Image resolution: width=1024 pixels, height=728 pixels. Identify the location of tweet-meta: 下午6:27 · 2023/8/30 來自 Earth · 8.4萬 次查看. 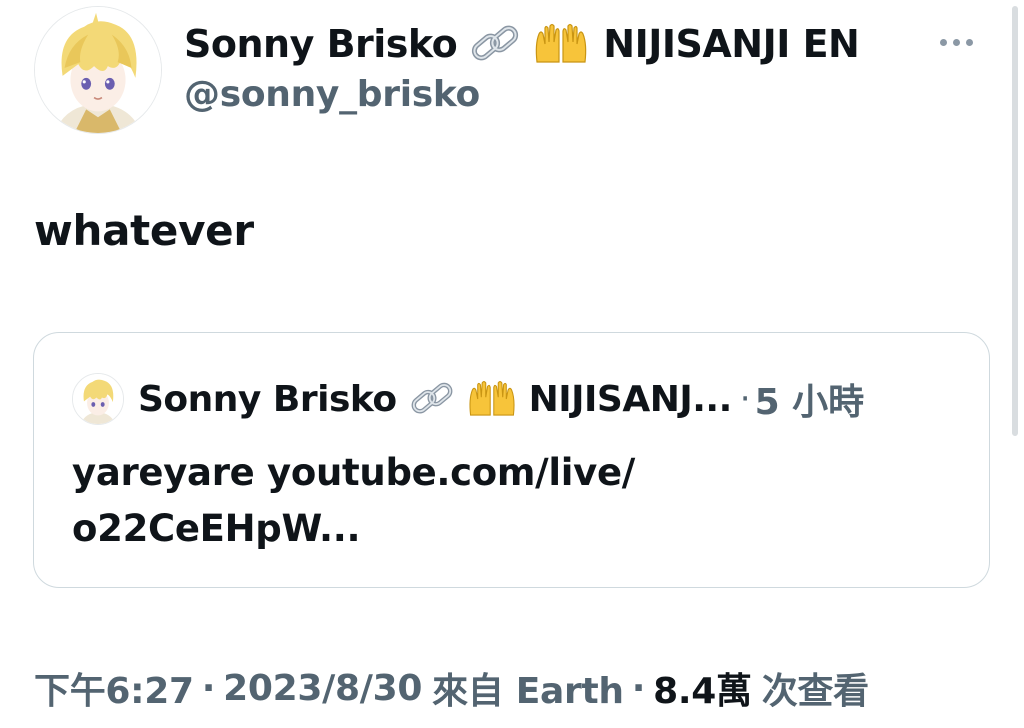
(451, 688).